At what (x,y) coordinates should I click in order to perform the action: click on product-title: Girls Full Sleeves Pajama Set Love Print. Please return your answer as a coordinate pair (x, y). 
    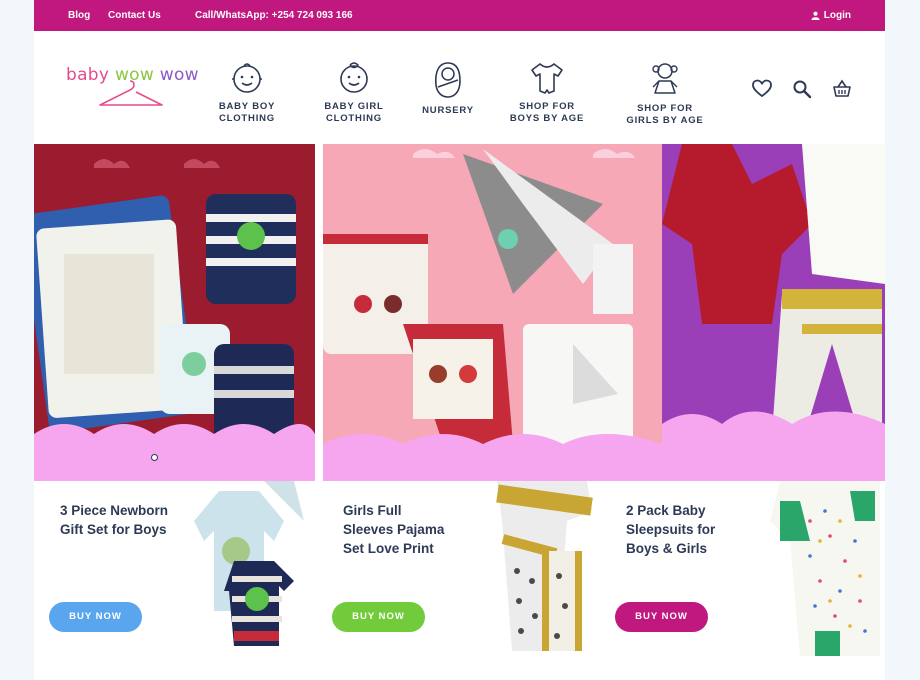
    Looking at the image, I should click on (398, 529).